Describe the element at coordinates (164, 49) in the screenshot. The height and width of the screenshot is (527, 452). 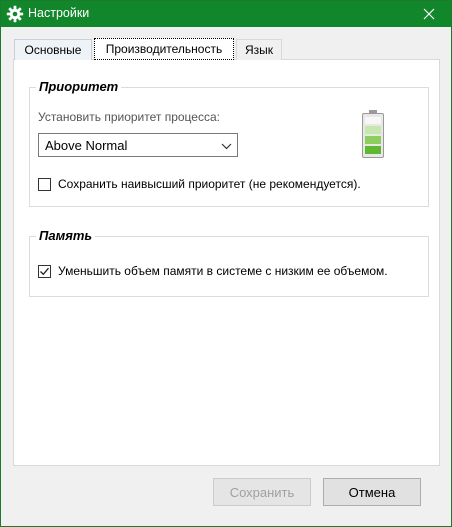
I see `tab-performance: Производительность` at that location.